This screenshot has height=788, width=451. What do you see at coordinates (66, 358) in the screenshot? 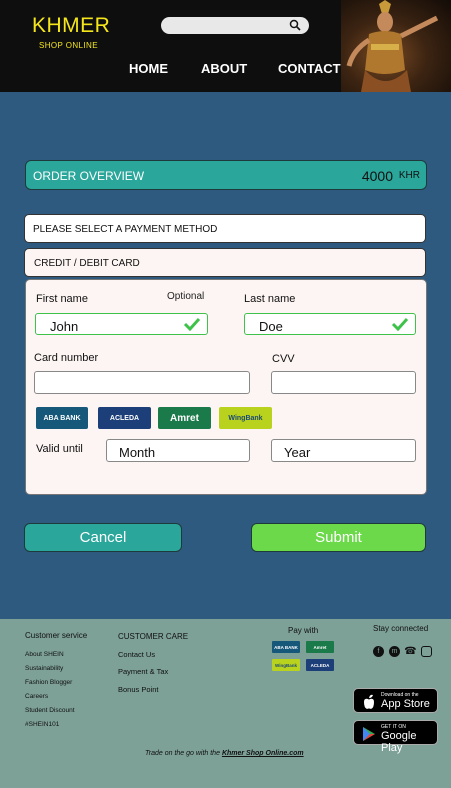
I see `card-number-label: Card number` at bounding box center [66, 358].